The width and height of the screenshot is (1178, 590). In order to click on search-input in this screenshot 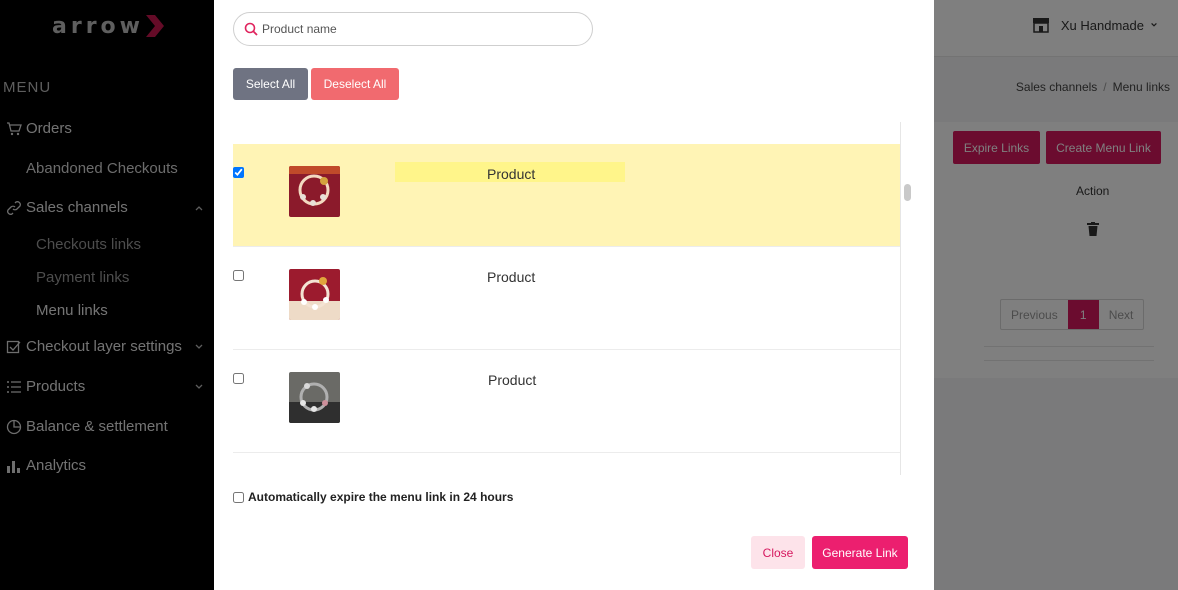, I will do `click(412, 29)`.